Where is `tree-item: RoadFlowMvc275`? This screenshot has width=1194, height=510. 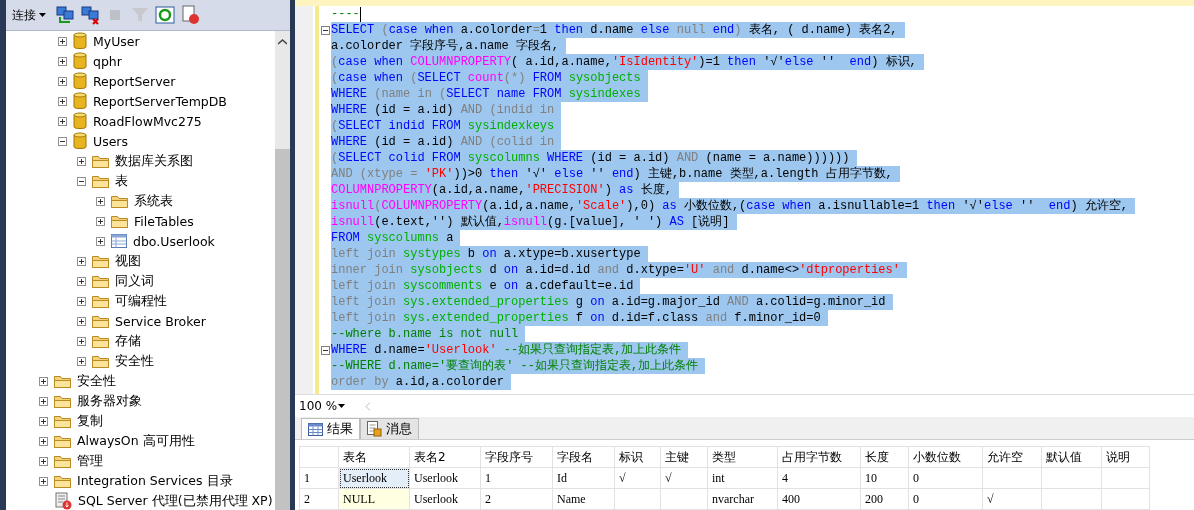
tree-item: RoadFlowMvc275 is located at coordinates (147, 121).